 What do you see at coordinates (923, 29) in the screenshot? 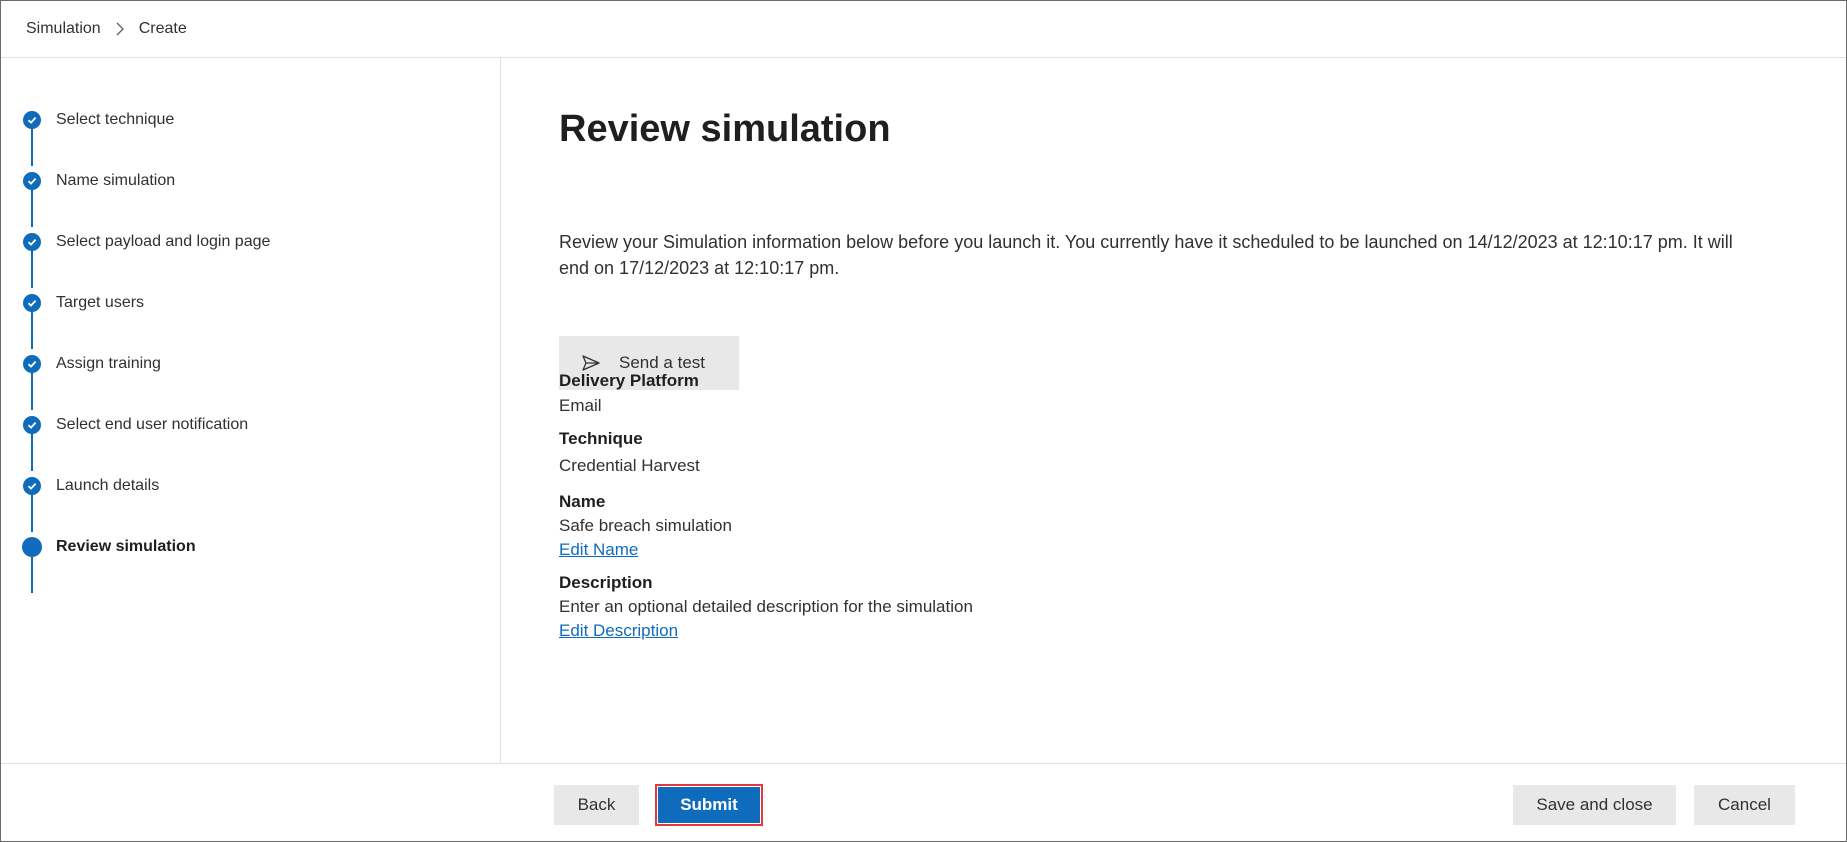
I see `breadcrumb: Simulation Create` at bounding box center [923, 29].